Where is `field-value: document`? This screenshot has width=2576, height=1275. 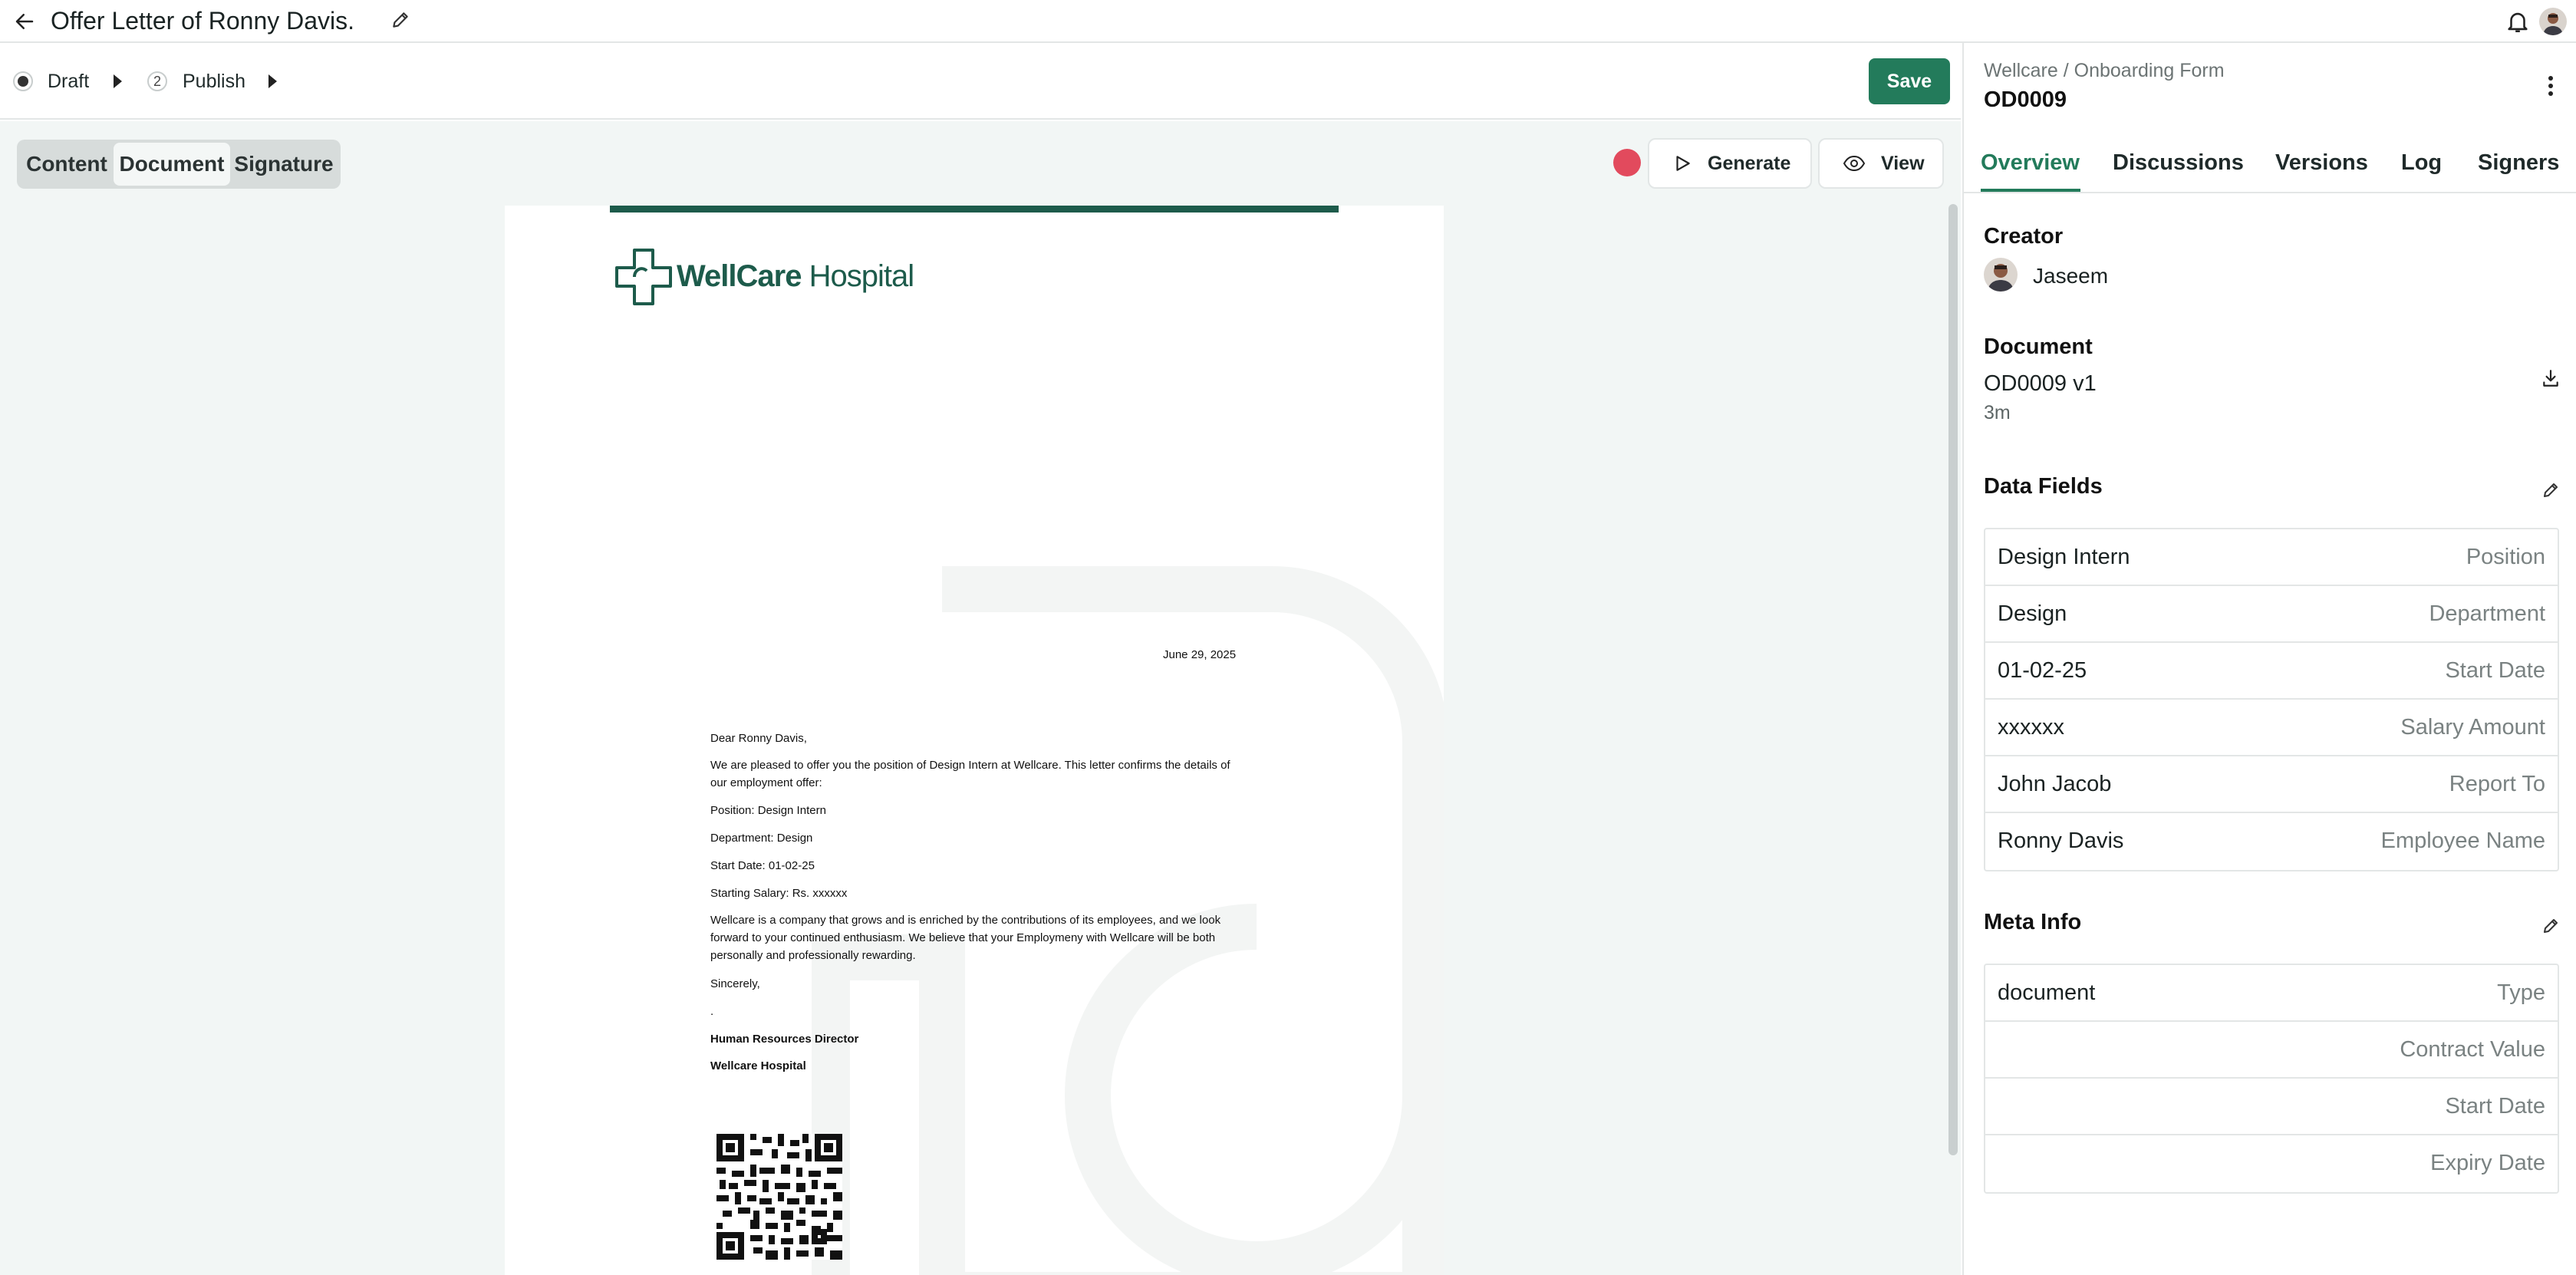
field-value: document is located at coordinates (2047, 992).